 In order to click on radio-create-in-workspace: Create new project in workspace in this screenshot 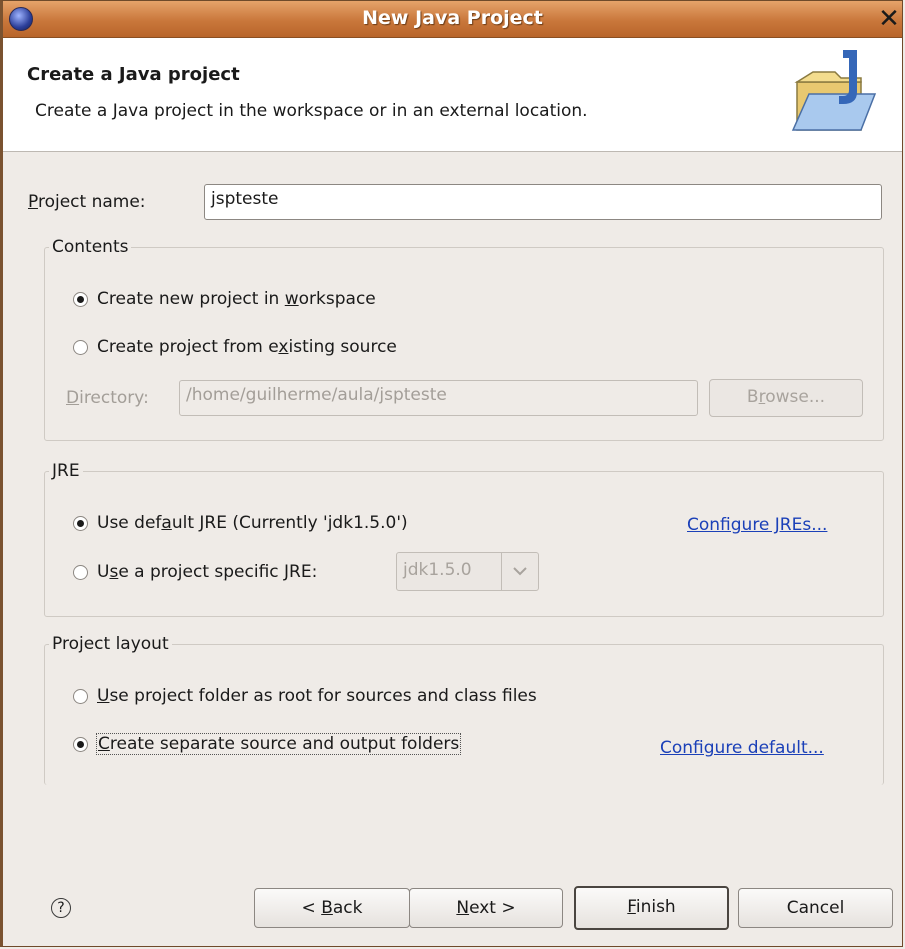, I will do `click(224, 299)`.